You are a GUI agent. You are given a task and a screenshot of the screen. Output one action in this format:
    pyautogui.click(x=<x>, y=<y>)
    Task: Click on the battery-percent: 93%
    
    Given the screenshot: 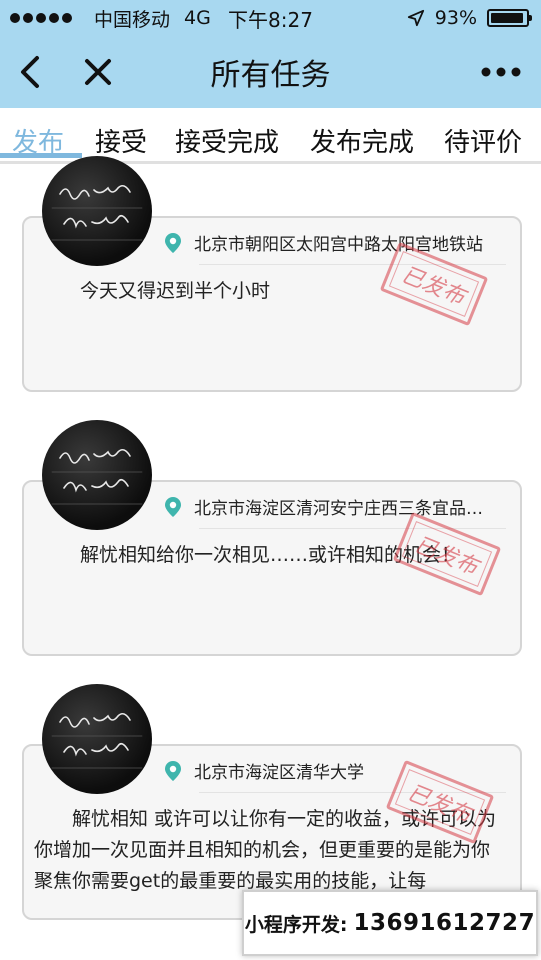 What is the action you would take?
    pyautogui.click(x=455, y=18)
    